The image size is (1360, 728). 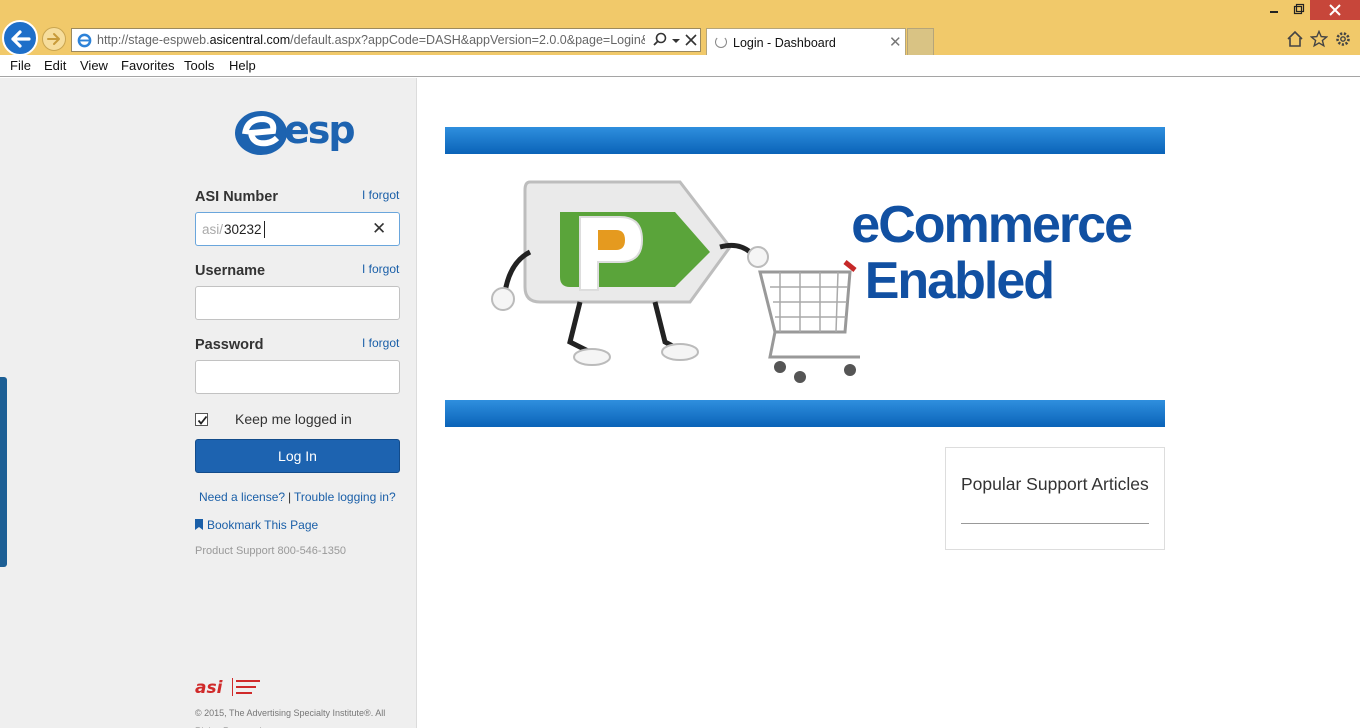 I want to click on close-tab-icon: ✕, so click(x=895, y=42).